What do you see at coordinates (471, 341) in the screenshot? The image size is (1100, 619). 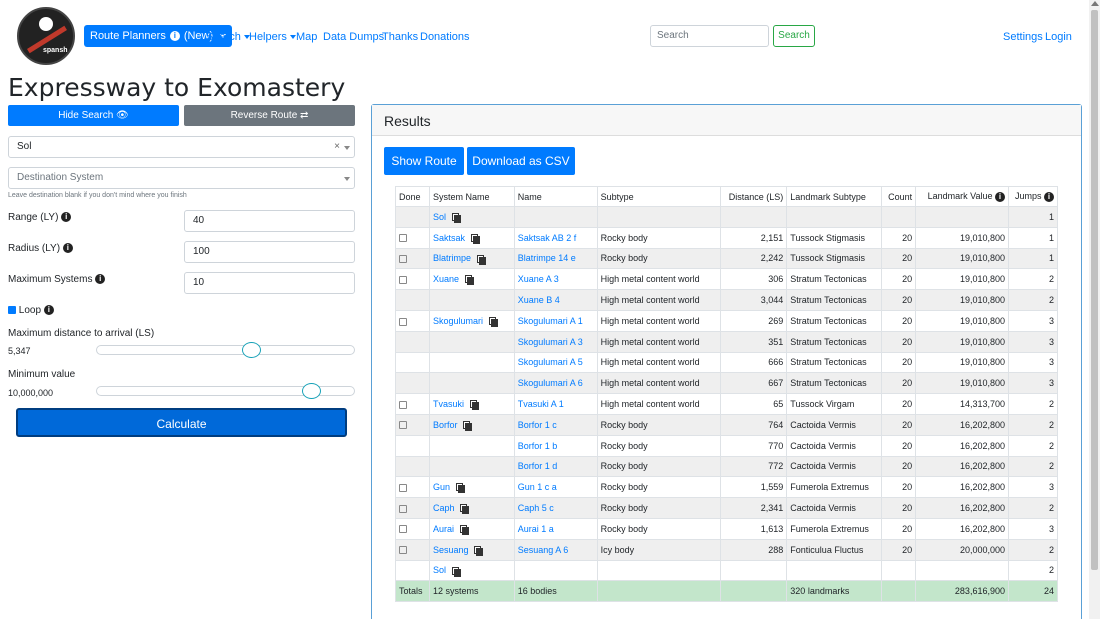 I see `cell-system-name` at bounding box center [471, 341].